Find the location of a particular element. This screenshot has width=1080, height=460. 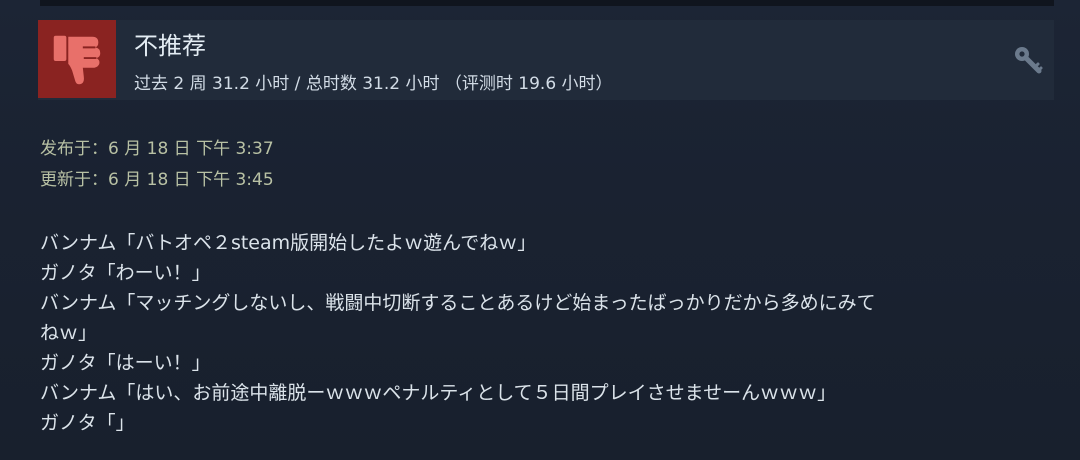

review-line: バンナム「バトオペ２steam版開始したよｗ遊んでねｗ」 is located at coordinates (288, 243).